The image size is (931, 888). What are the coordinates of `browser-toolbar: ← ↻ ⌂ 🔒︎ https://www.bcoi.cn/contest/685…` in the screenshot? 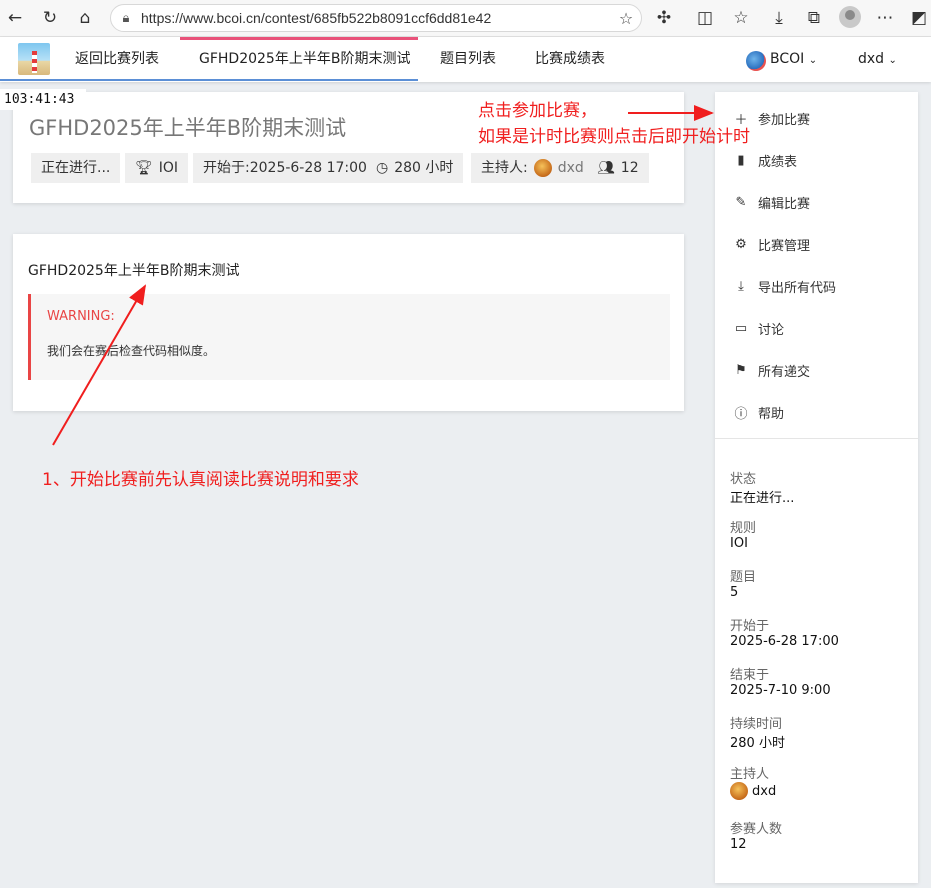 It's located at (465, 18).